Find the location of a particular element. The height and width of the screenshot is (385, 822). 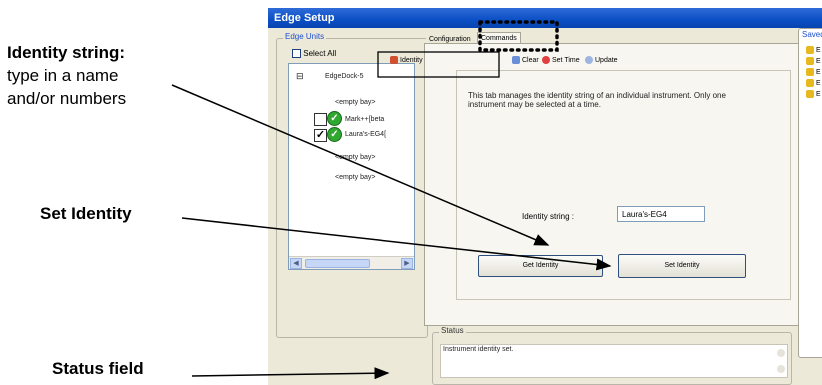

get-identity-button: Get Identity is located at coordinates (540, 266).